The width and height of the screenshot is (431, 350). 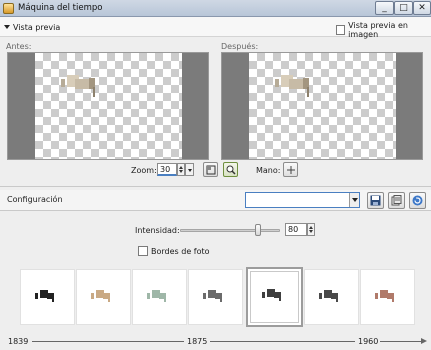 I want to click on intensity-slider-track, so click(x=230, y=230).